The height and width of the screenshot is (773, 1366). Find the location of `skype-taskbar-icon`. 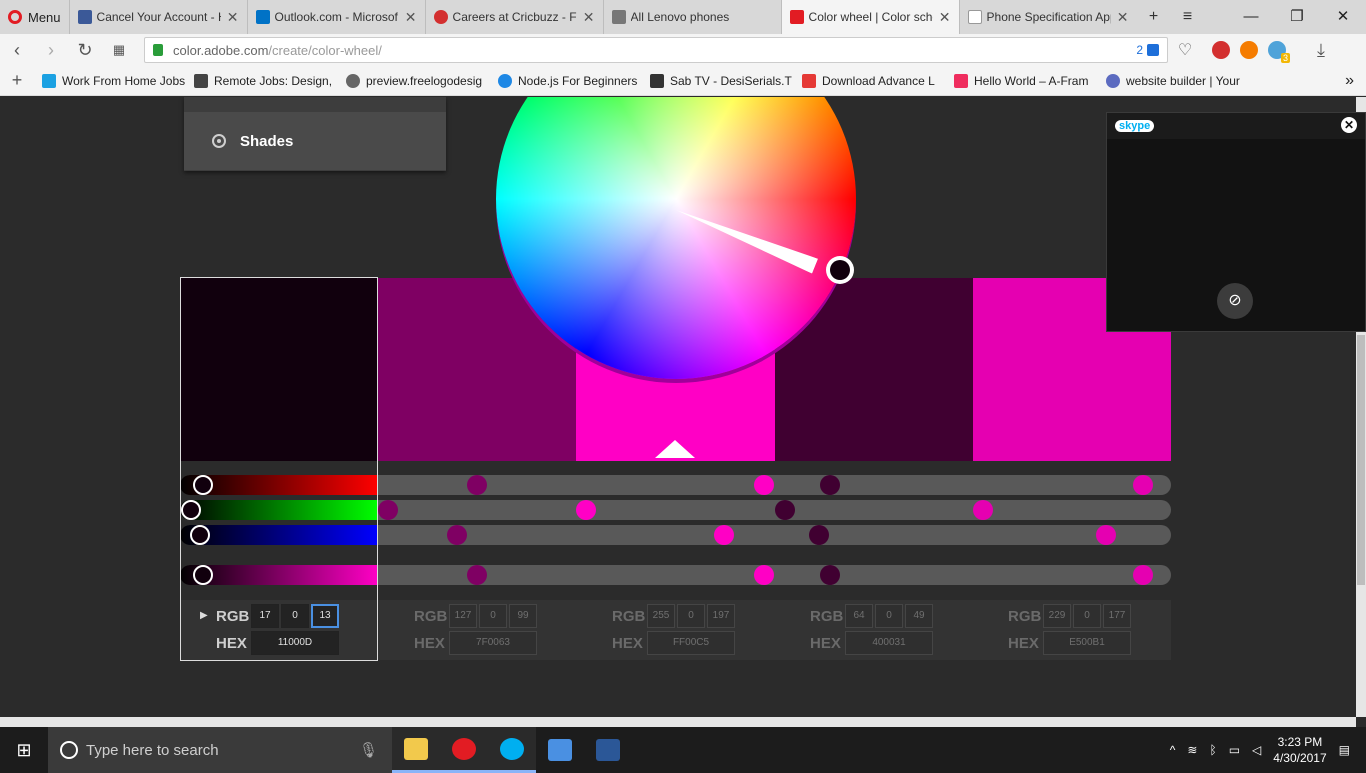

skype-taskbar-icon is located at coordinates (512, 750).